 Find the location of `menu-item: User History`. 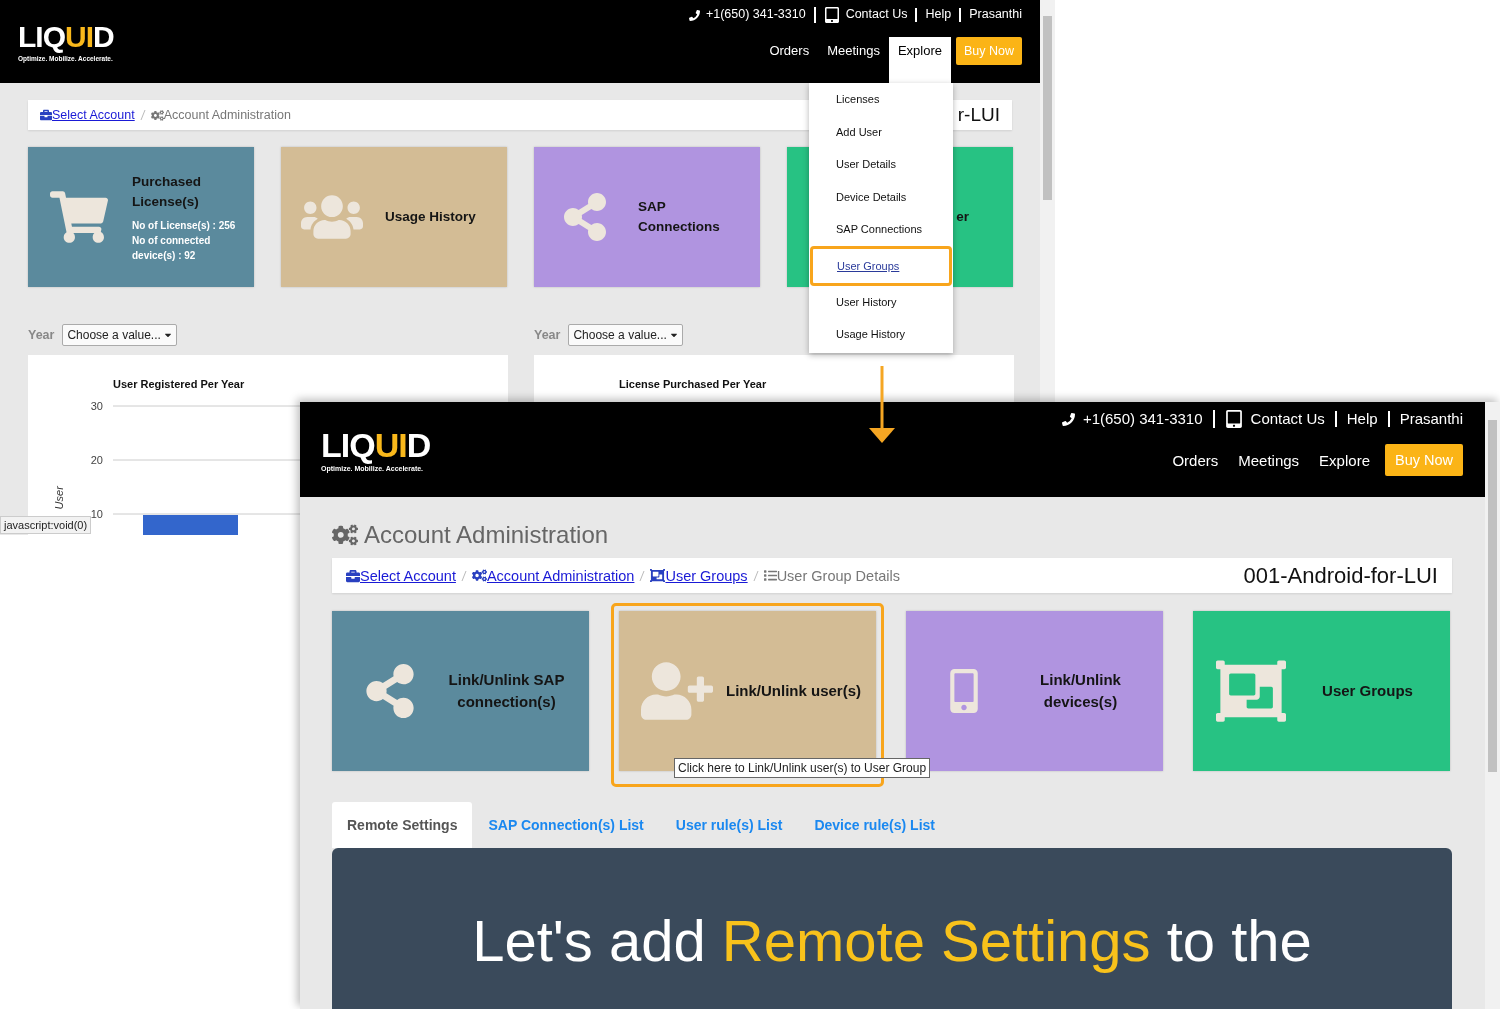

menu-item: User History is located at coordinates (881, 301).